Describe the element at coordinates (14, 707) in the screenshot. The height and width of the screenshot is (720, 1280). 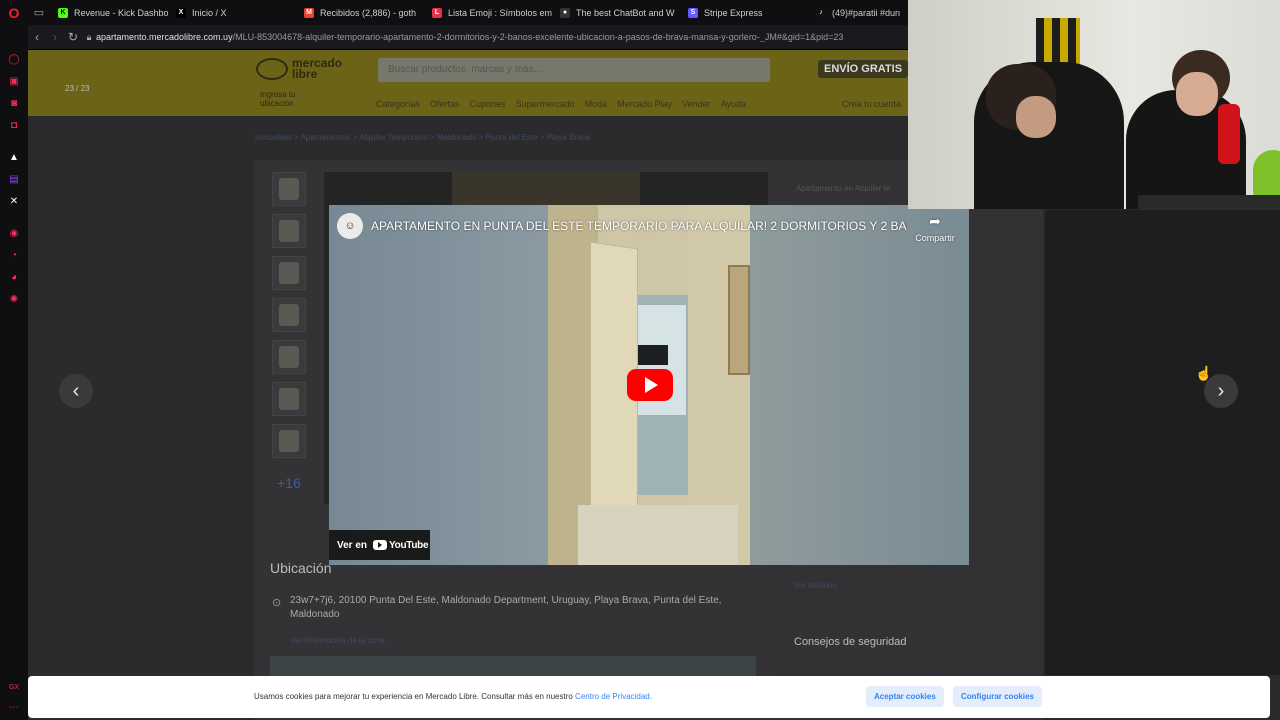
I see `more-icon: ⋯` at that location.